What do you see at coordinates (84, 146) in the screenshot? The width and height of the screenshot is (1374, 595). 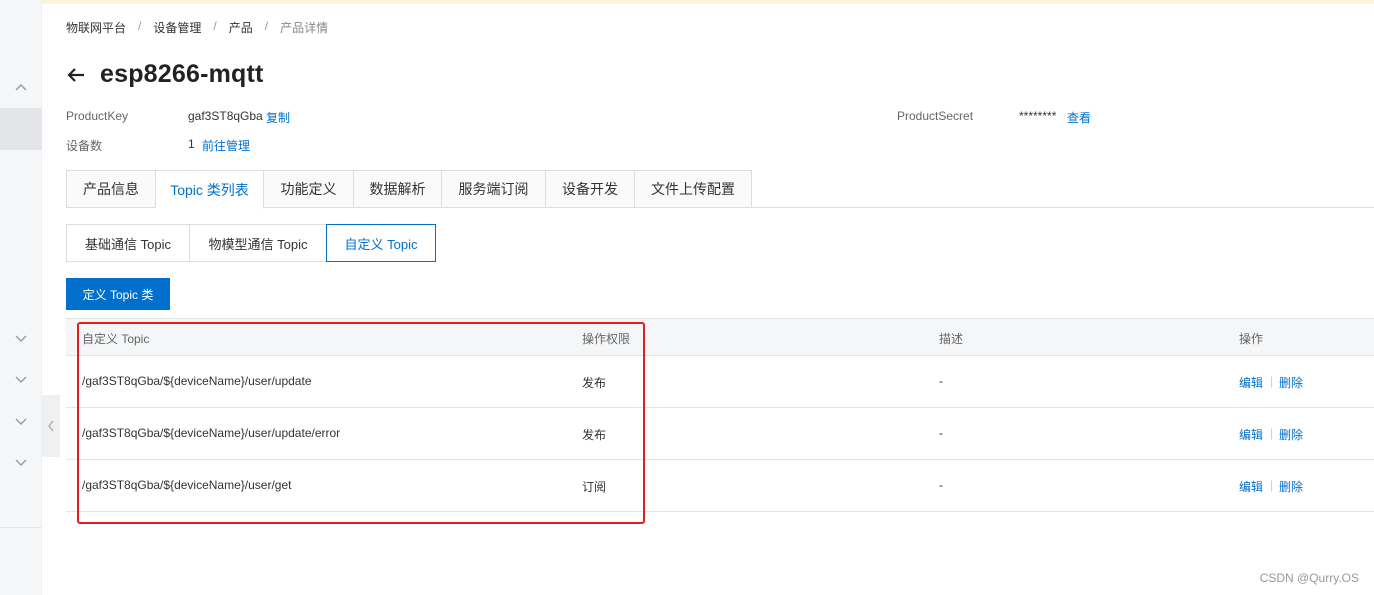 I see `device-count-label: 设备数` at bounding box center [84, 146].